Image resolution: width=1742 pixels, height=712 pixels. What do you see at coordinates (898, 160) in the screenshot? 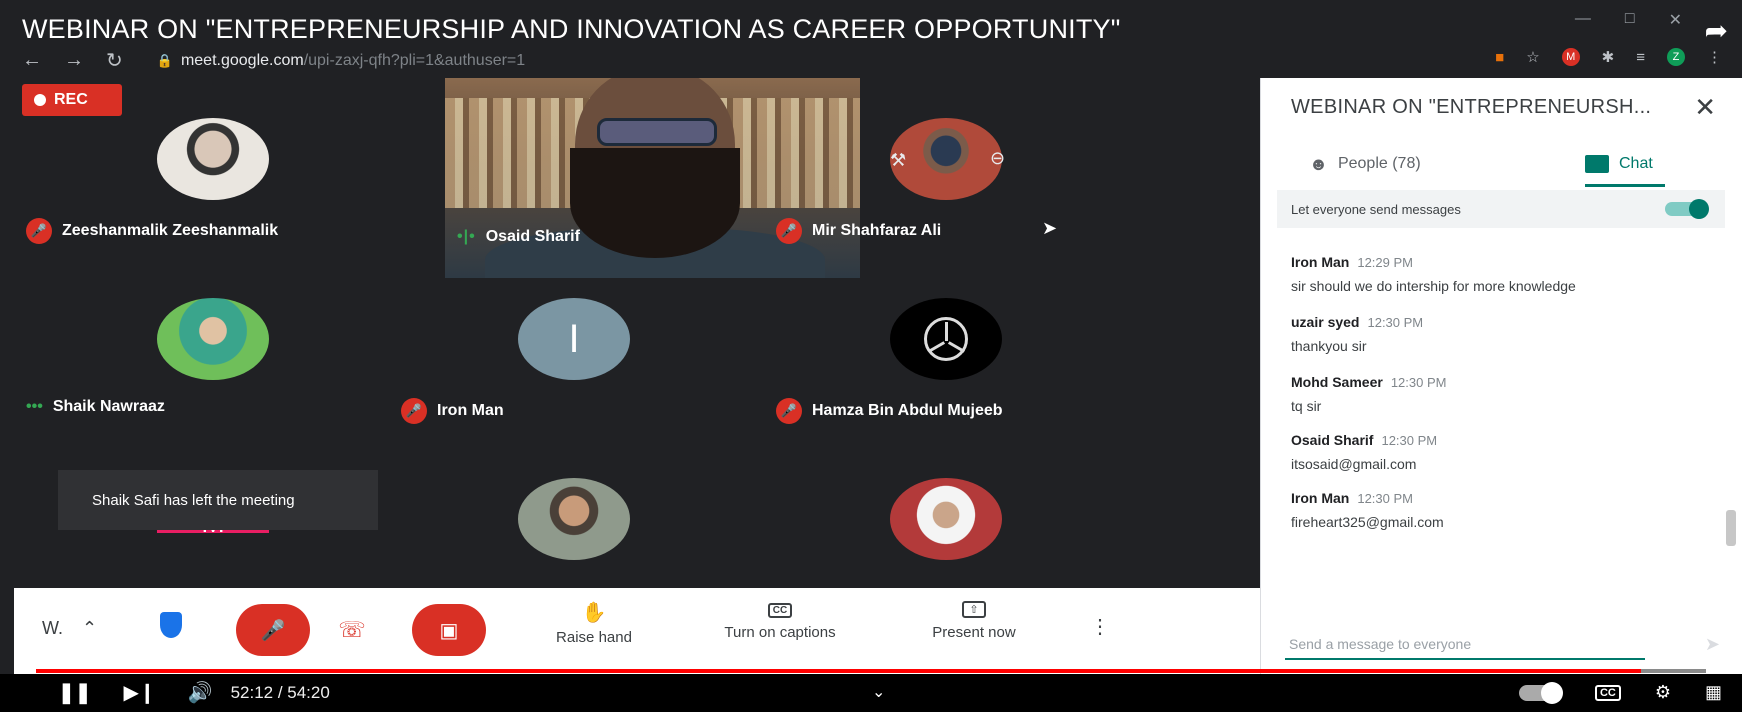
I see `pin-icon: ⚒` at bounding box center [898, 160].